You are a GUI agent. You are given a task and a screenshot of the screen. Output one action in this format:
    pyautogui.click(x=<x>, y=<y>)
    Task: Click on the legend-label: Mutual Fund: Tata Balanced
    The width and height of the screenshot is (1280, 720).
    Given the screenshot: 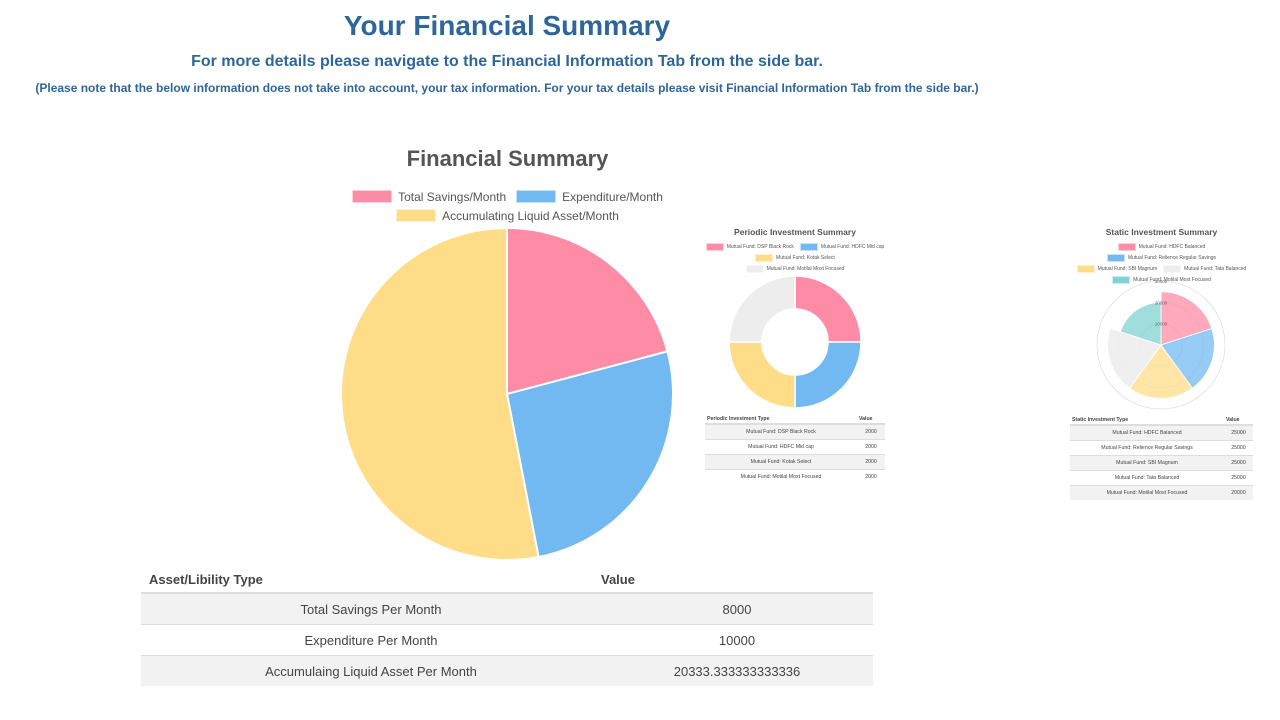 What is the action you would take?
    pyautogui.click(x=1215, y=268)
    